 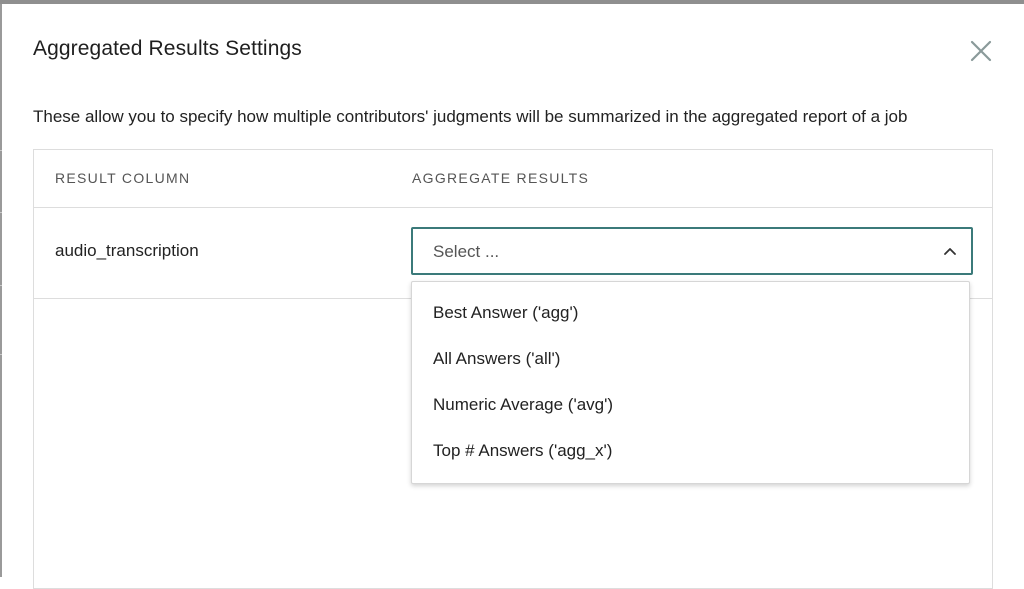 I want to click on result-column-name: audio_transcription, so click(x=127, y=250).